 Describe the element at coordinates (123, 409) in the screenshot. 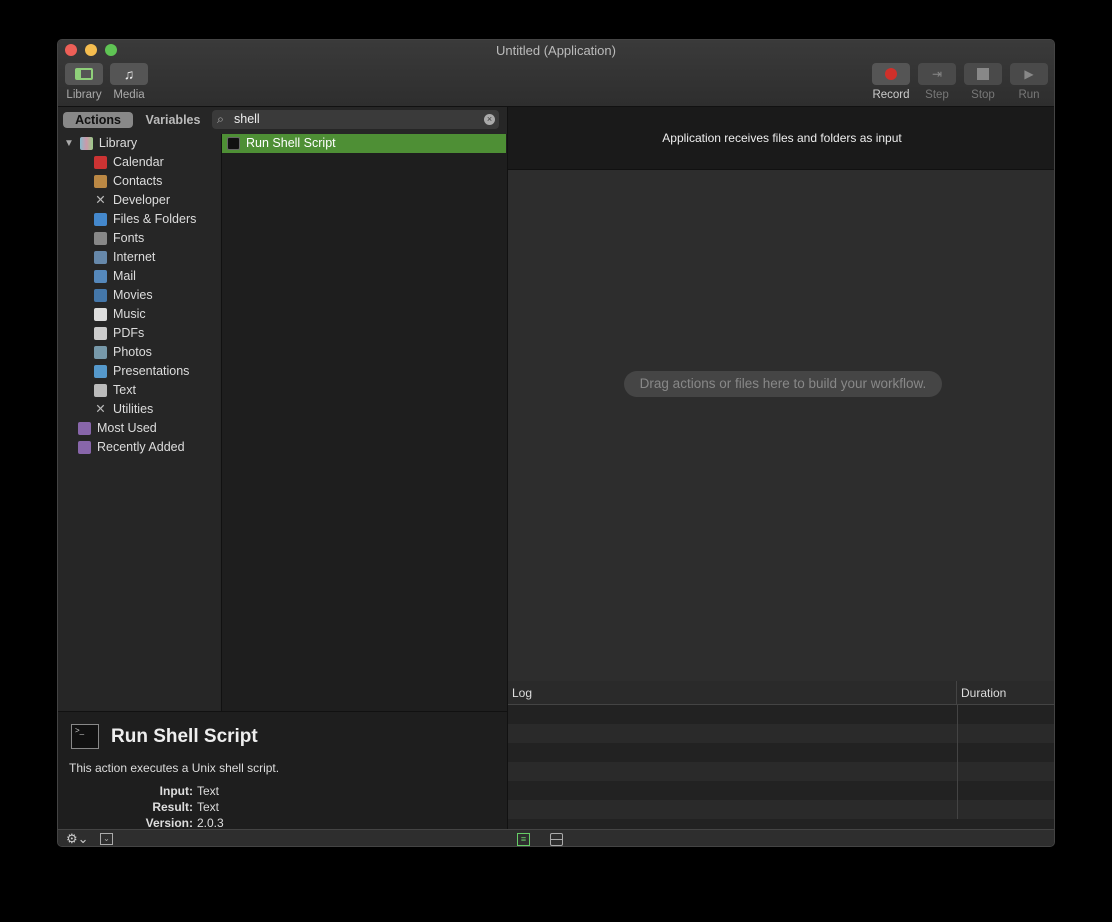

I see `sidebar-item-utilities: ✕ Utilities` at that location.